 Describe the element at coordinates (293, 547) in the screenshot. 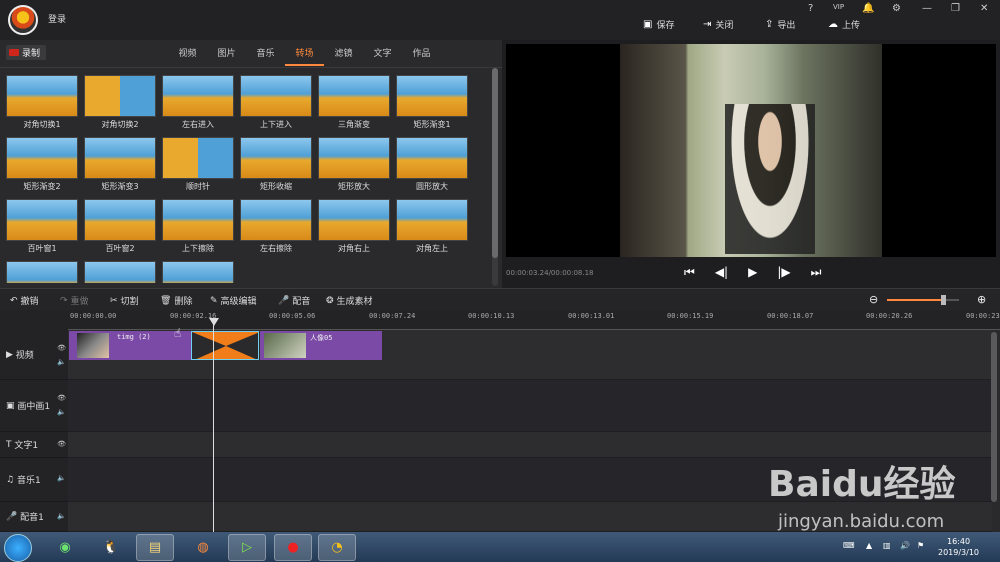

I see `app-recorder-icon: ●` at that location.